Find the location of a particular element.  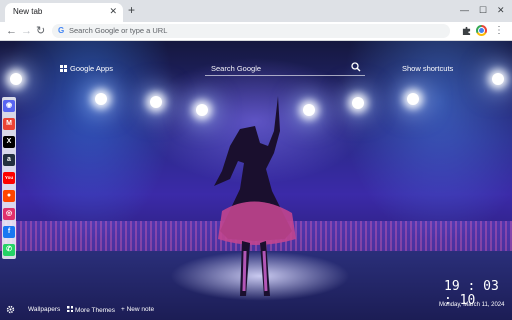

sidebar-youtube-icon: You is located at coordinates (9, 178).